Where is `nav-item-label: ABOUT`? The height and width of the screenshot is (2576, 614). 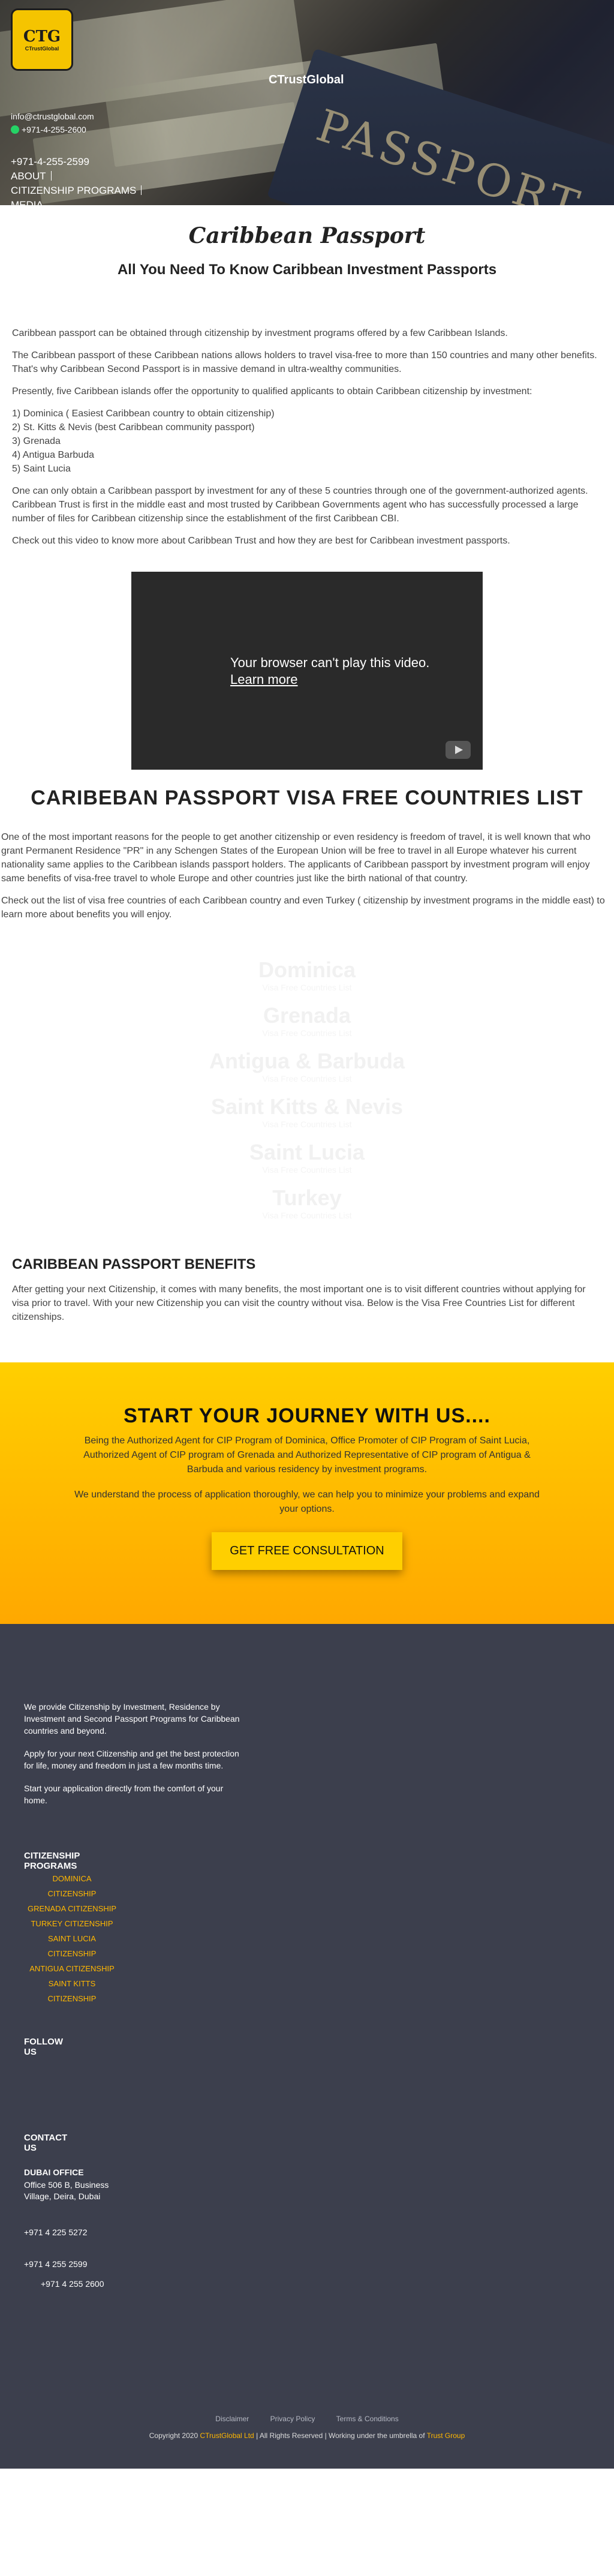
nav-item-label: ABOUT is located at coordinates (28, 176).